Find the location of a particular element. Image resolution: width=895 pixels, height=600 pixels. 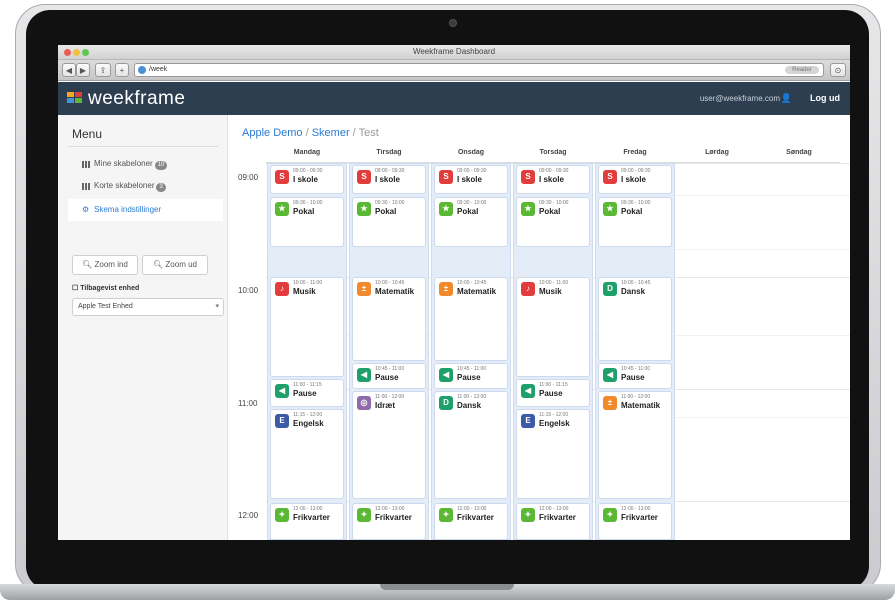

event-card: ±11:00 - 12:00 Matematik is located at coordinates (635, 445).